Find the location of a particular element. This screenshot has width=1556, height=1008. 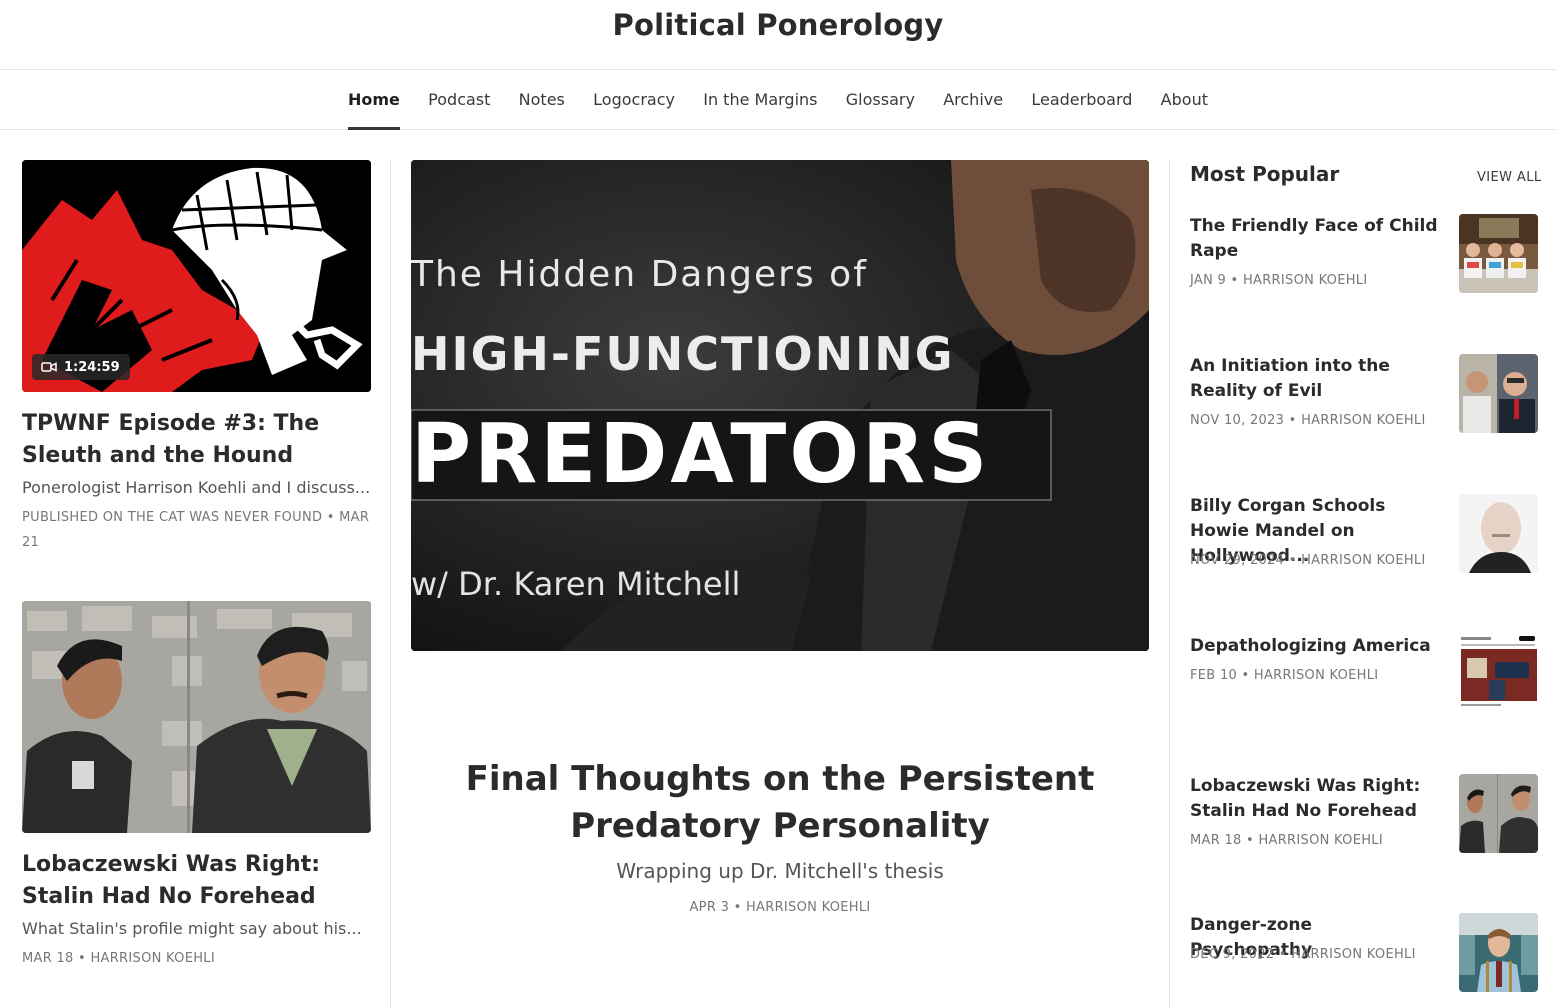

site-title: Political Ponerology is located at coordinates (778, 25).